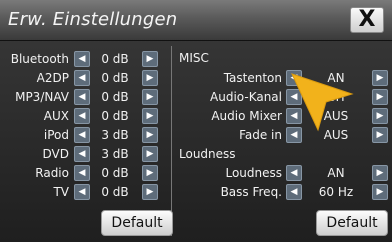 Image resolution: width=392 pixels, height=242 pixels. Describe the element at coordinates (93, 19) in the screenshot. I see `page-title: Erw. Einstellungen` at that location.